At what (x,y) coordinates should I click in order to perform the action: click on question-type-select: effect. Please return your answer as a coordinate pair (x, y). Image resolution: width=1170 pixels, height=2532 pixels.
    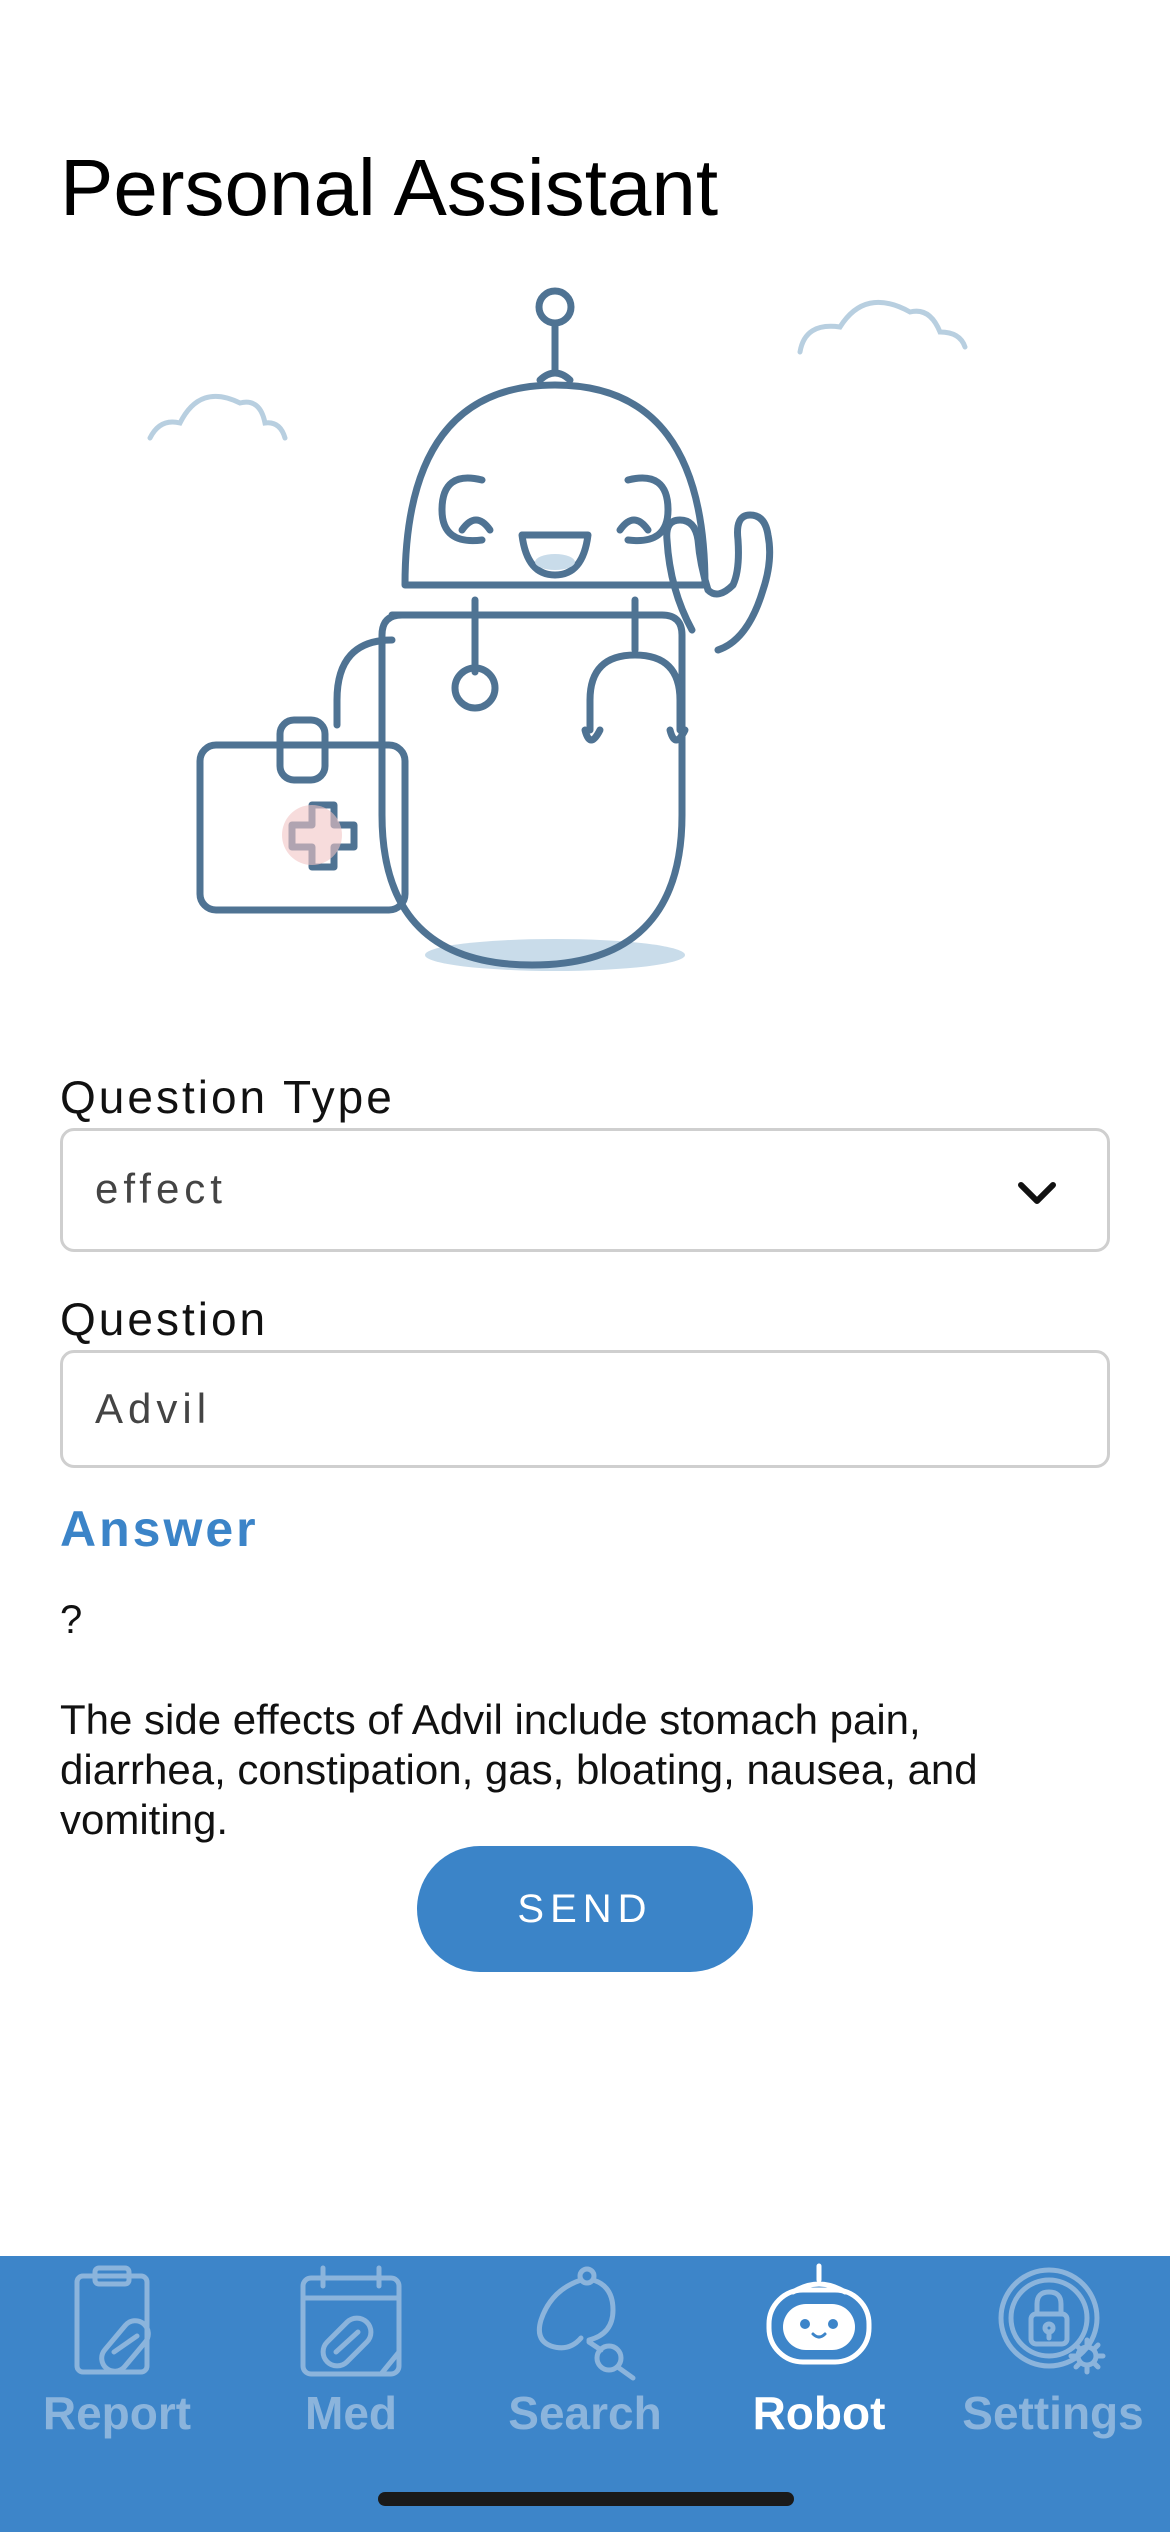
    Looking at the image, I should click on (585, 1190).